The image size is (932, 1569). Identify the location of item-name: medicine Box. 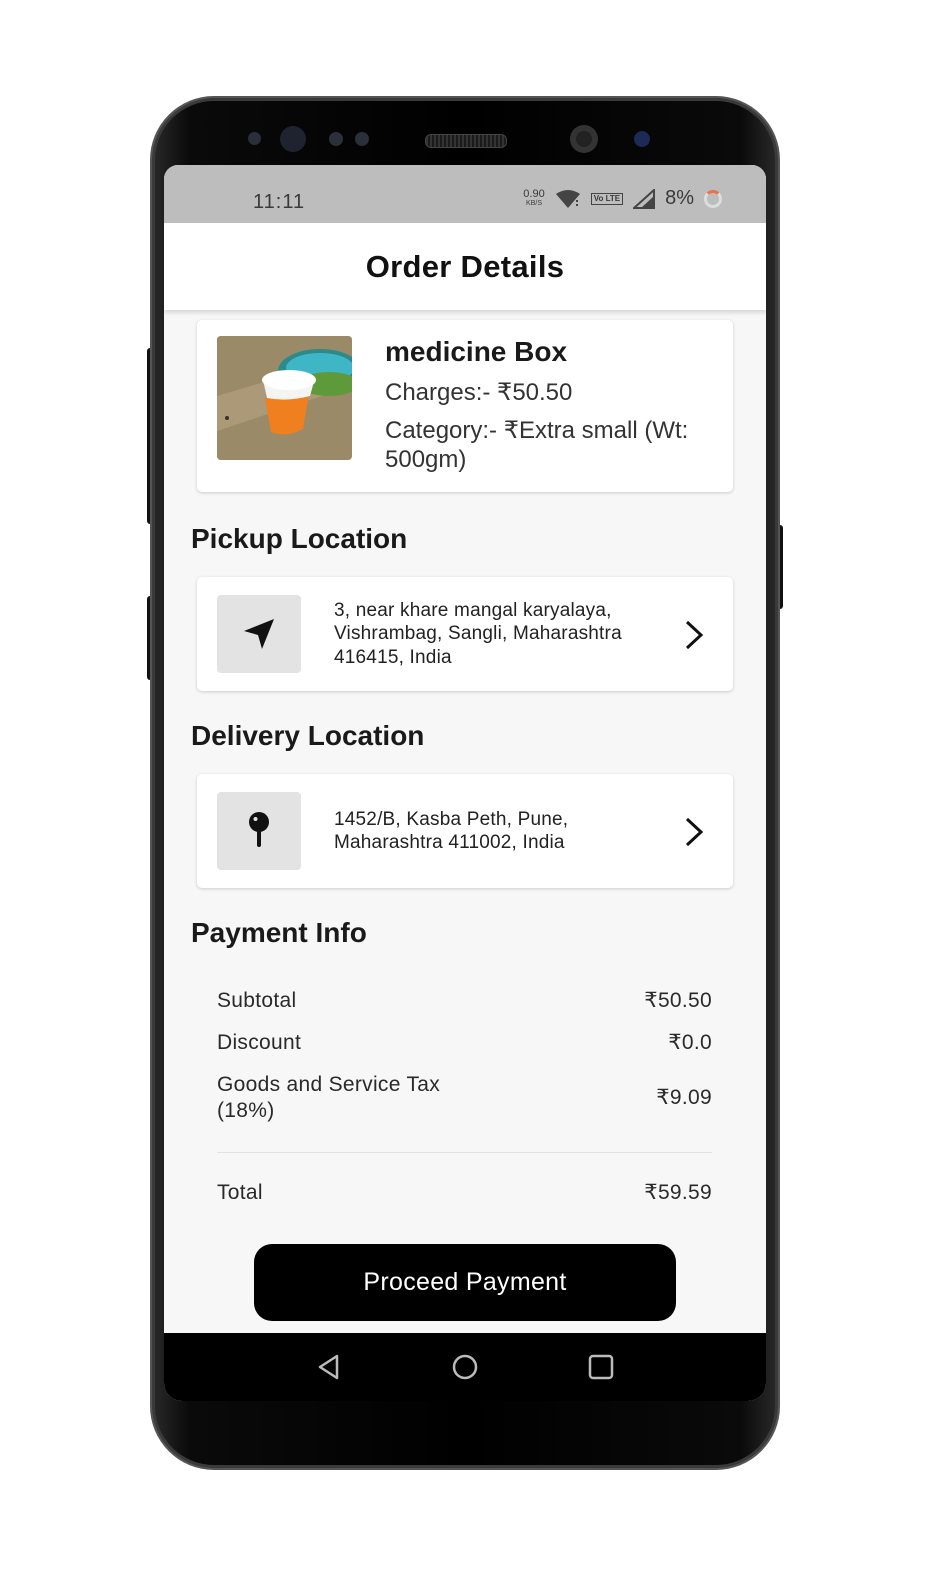
(476, 351).